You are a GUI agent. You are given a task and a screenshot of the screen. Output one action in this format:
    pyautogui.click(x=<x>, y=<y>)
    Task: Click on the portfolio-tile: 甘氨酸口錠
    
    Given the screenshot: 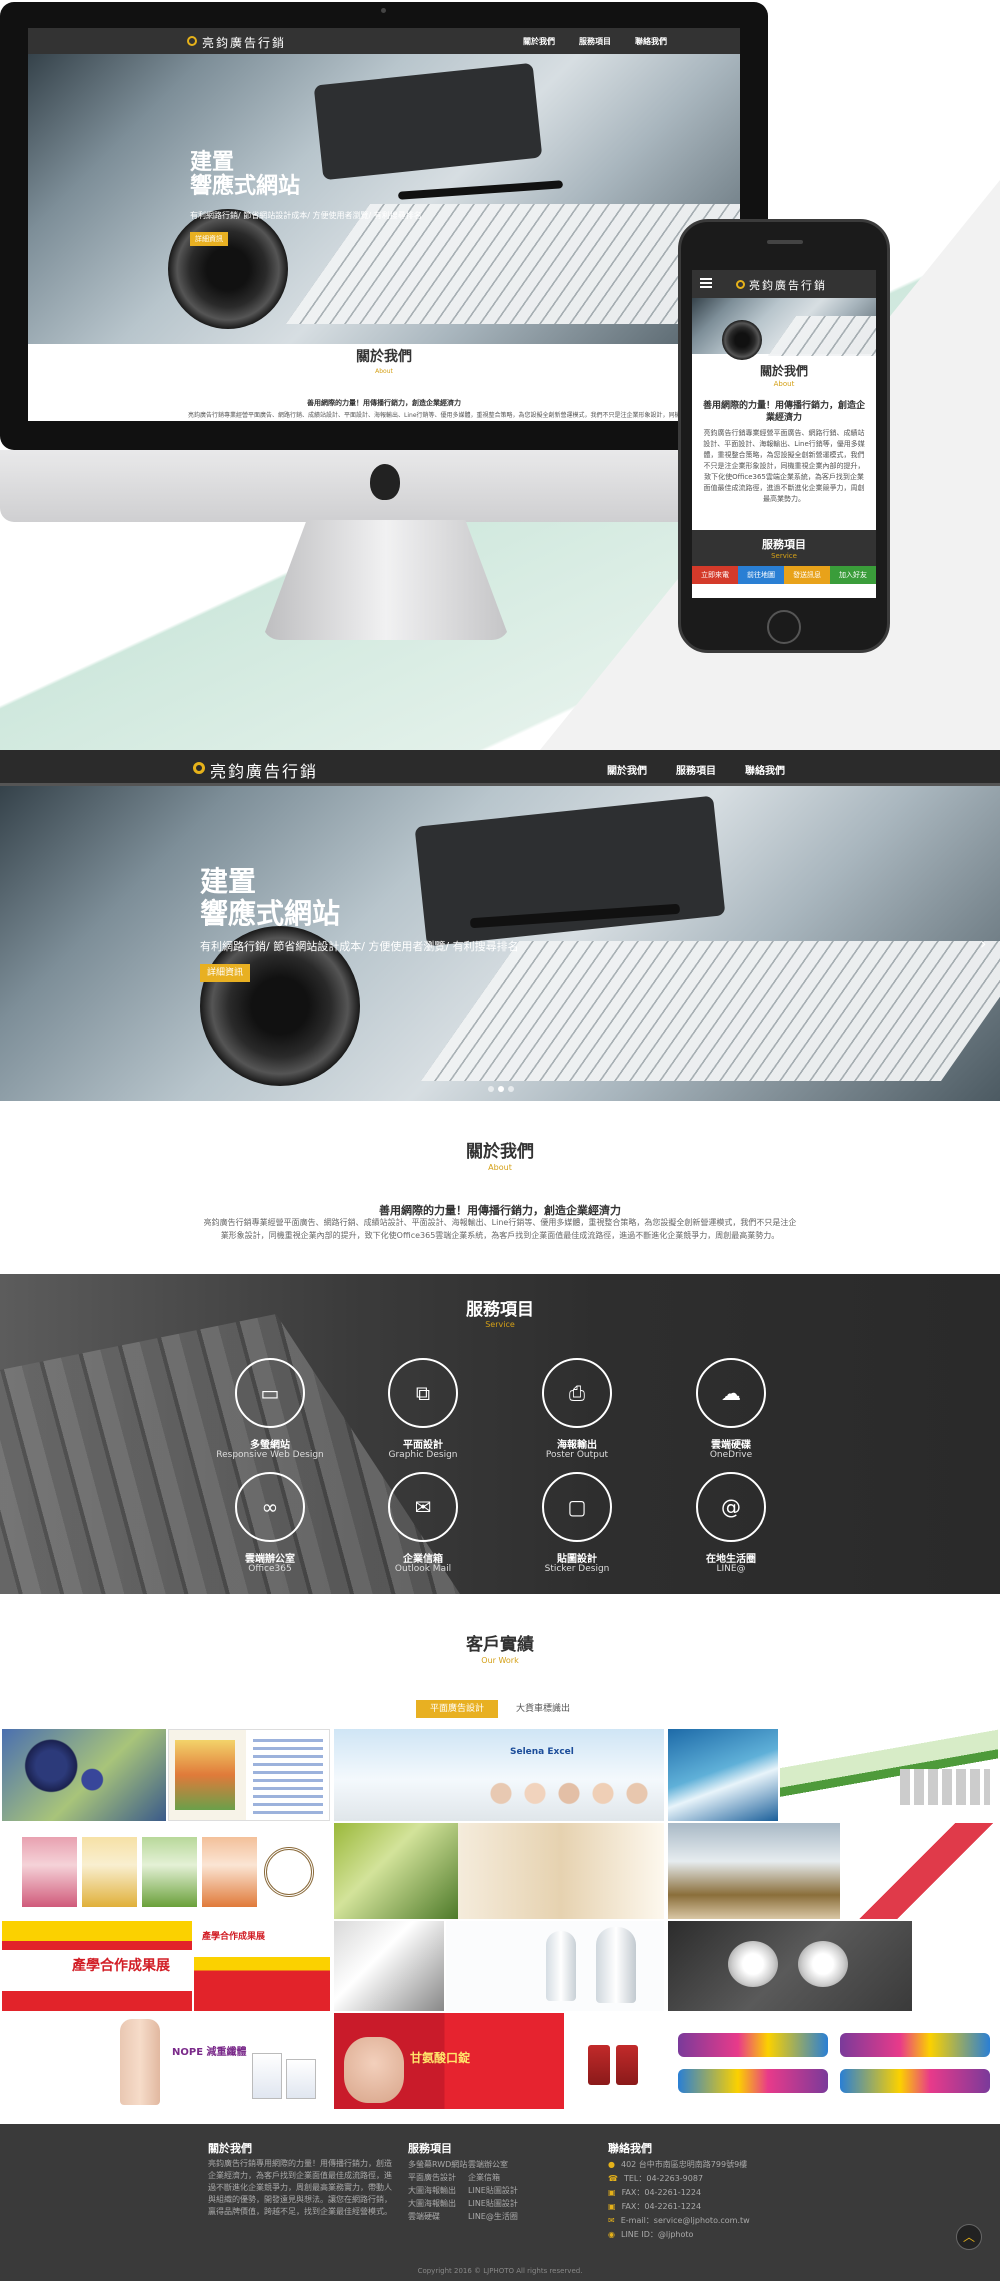 What is the action you would take?
    pyautogui.click(x=449, y=2061)
    